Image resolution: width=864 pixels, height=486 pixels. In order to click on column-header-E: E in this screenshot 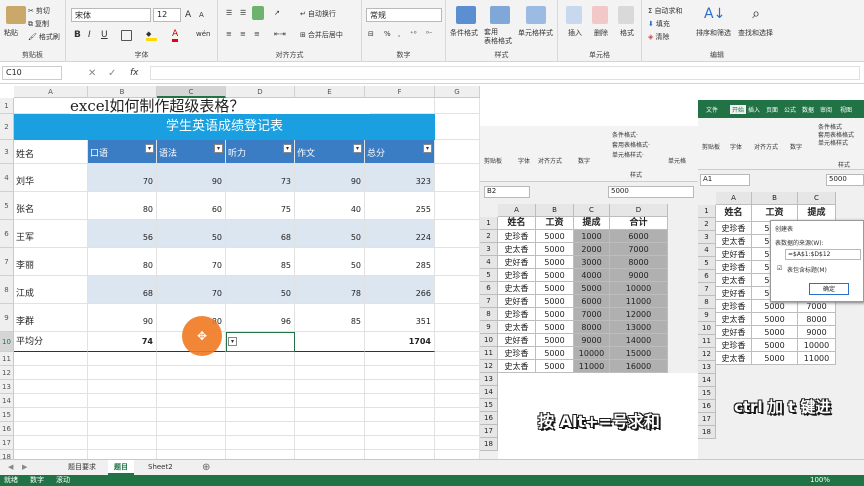, I will do `click(330, 92)`.